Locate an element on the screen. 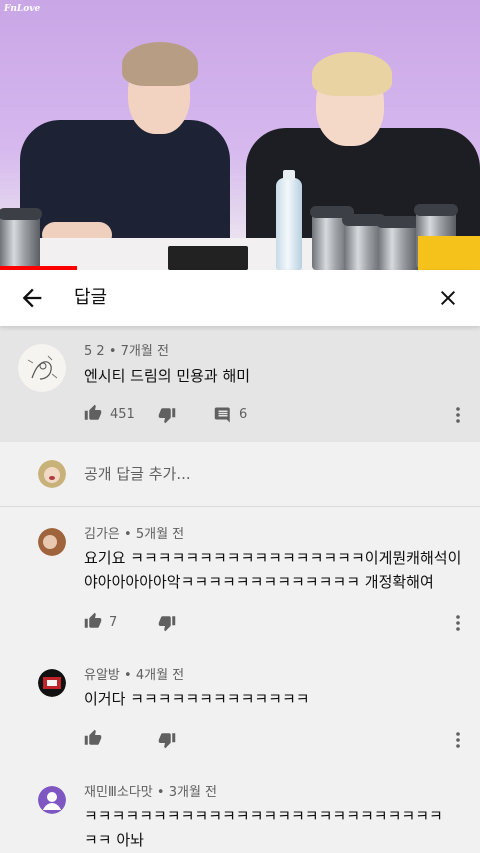 The image size is (480, 853). reply-time: 5개월 전 is located at coordinates (160, 534).